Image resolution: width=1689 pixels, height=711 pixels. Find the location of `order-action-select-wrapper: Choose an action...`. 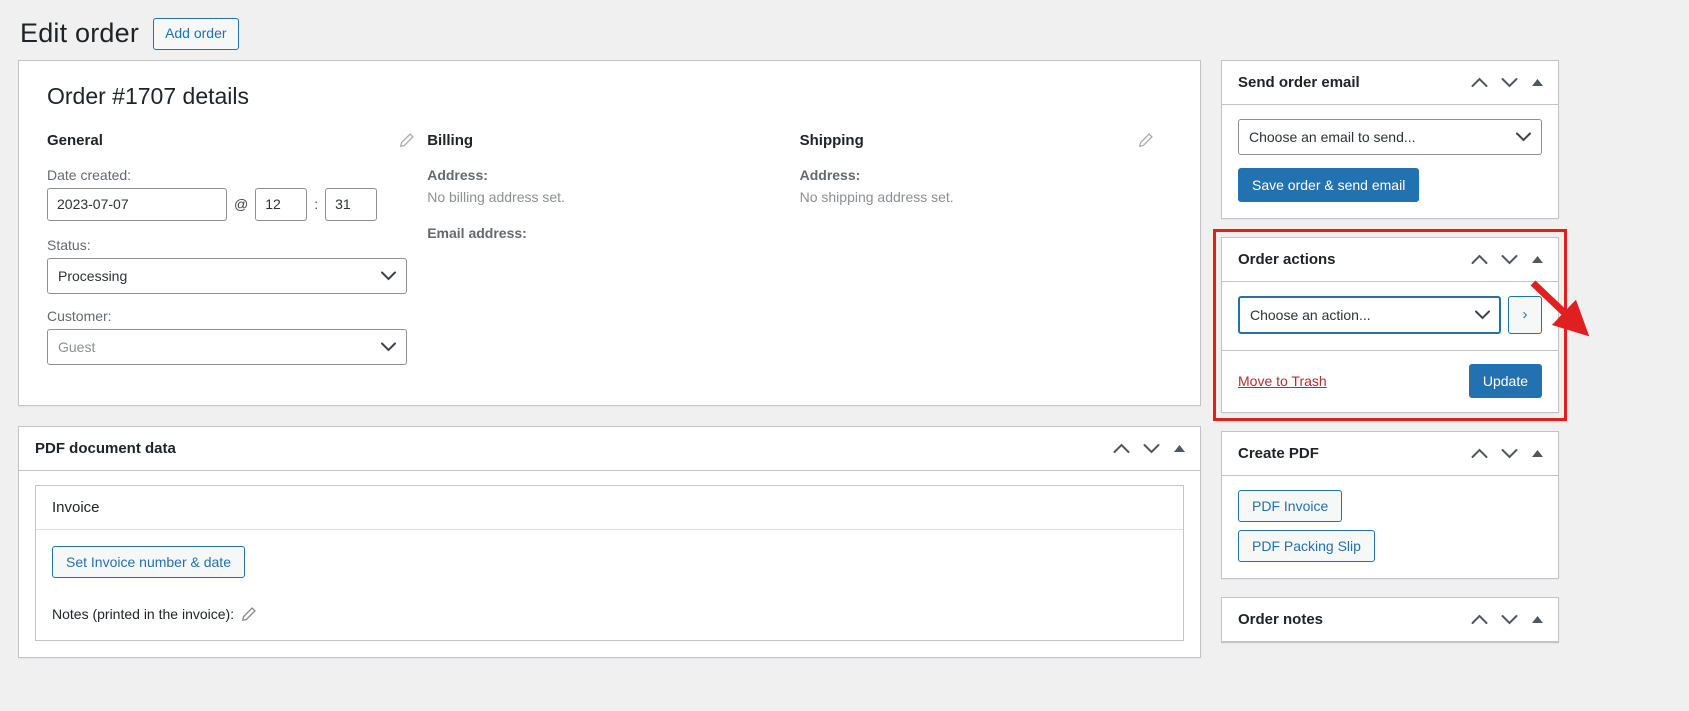

order-action-select-wrapper: Choose an action... is located at coordinates (1369, 314).